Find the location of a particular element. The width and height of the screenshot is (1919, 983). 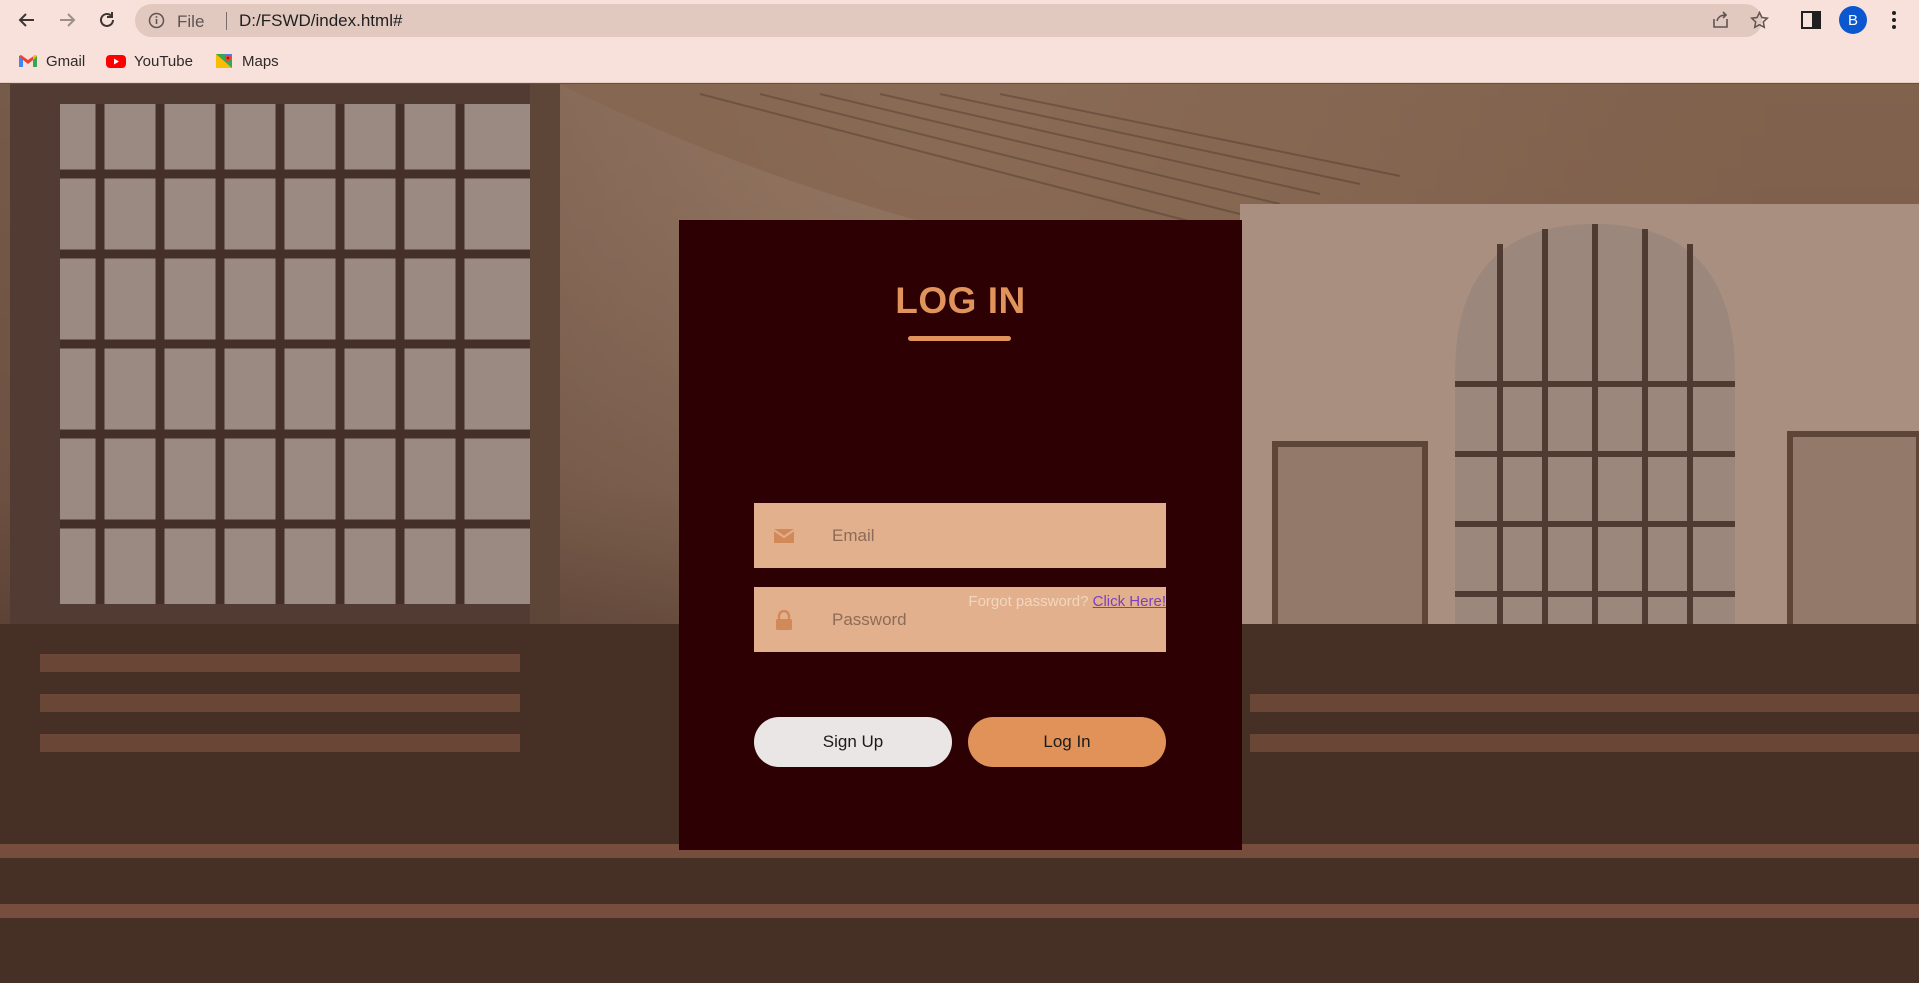

url-scheme: File is located at coordinates (191, 21).